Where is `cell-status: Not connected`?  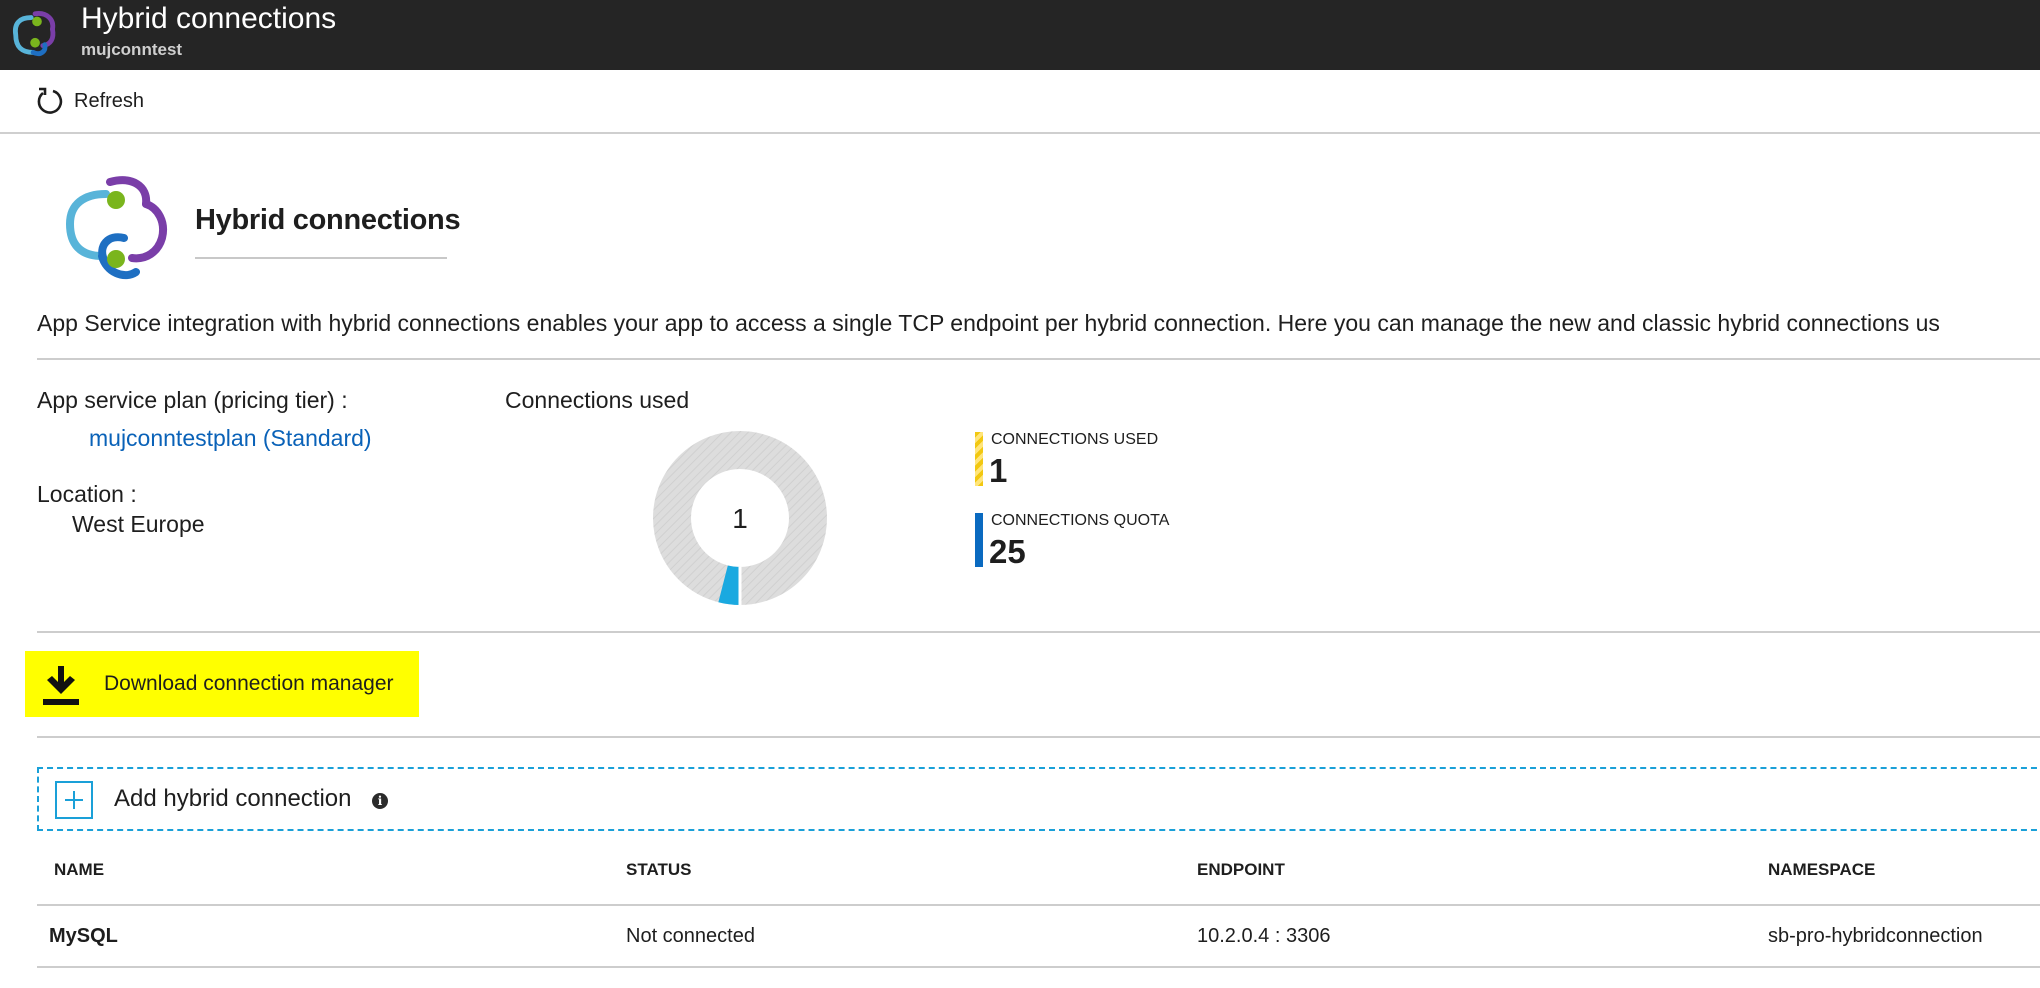 cell-status: Not connected is located at coordinates (690, 936).